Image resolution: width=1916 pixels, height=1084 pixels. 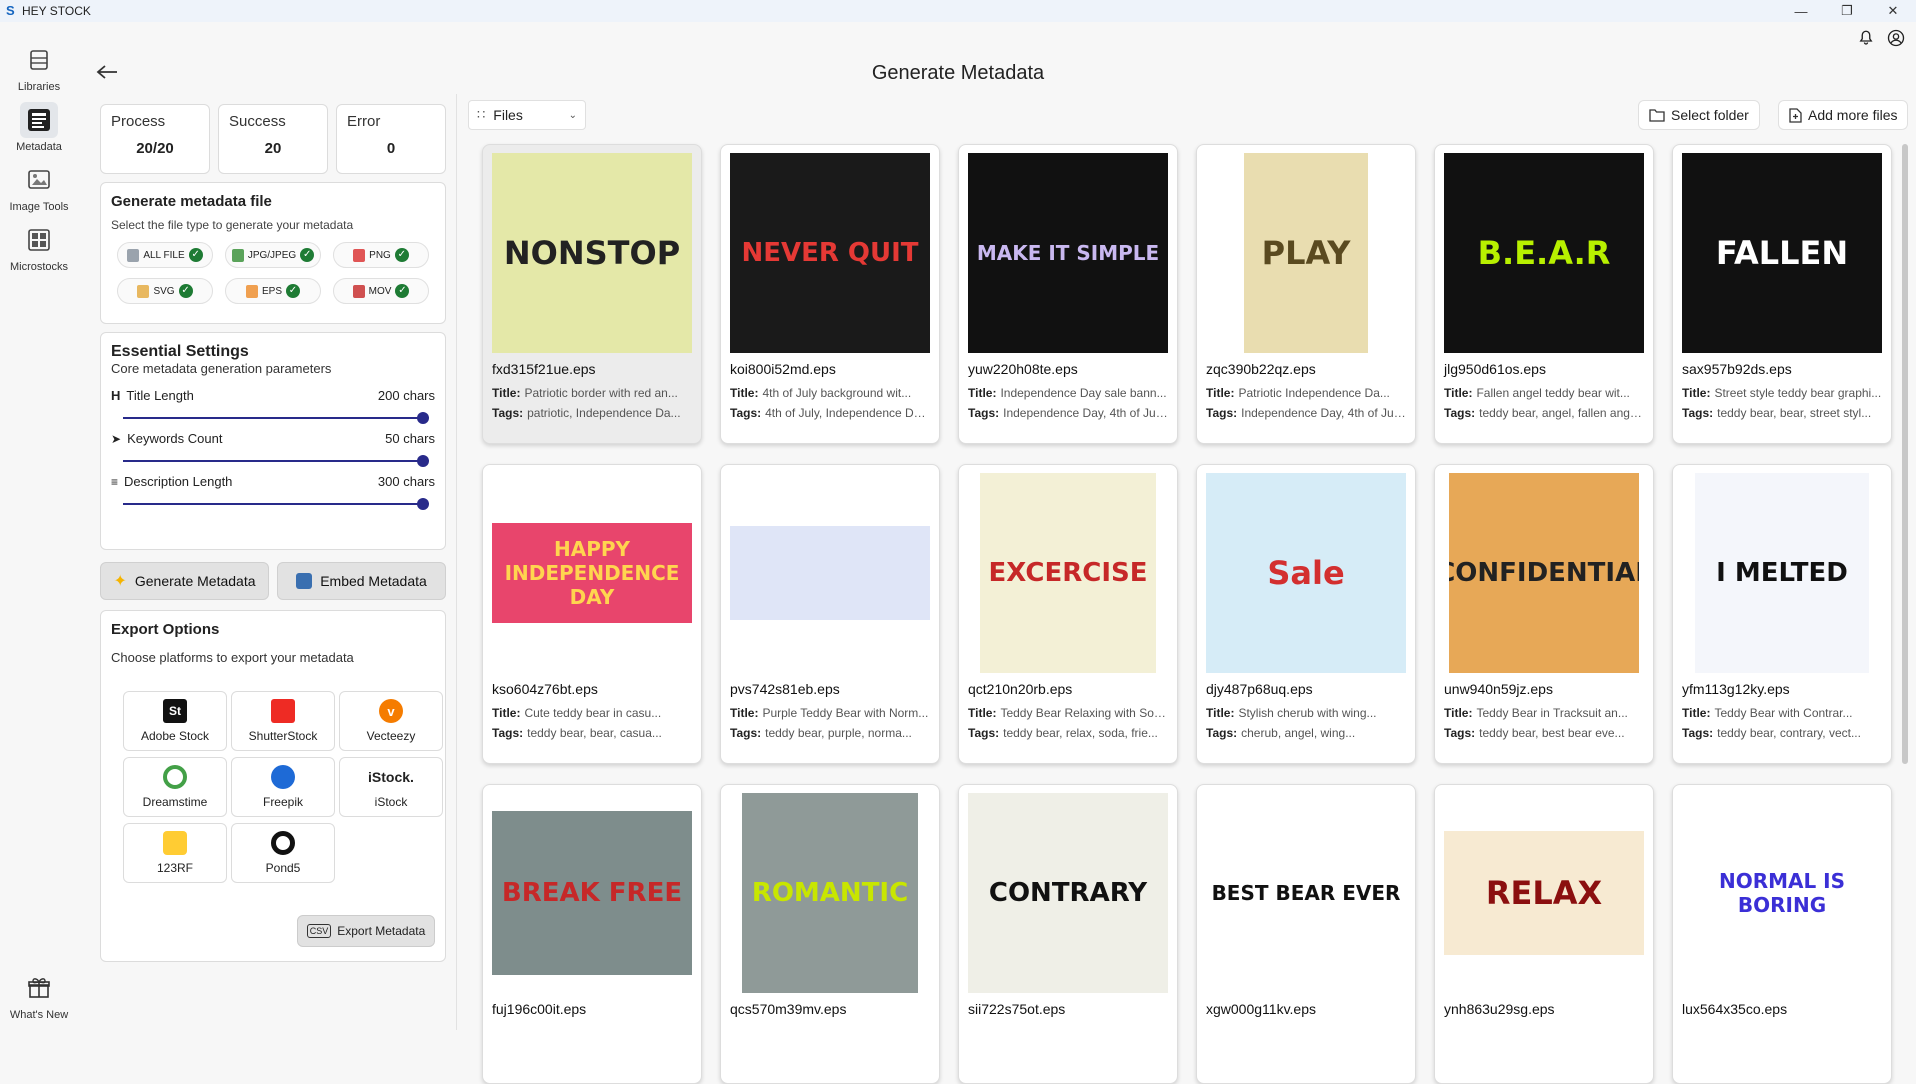 What do you see at coordinates (175, 853) in the screenshot?
I see `platform-123rf: 123RF` at bounding box center [175, 853].